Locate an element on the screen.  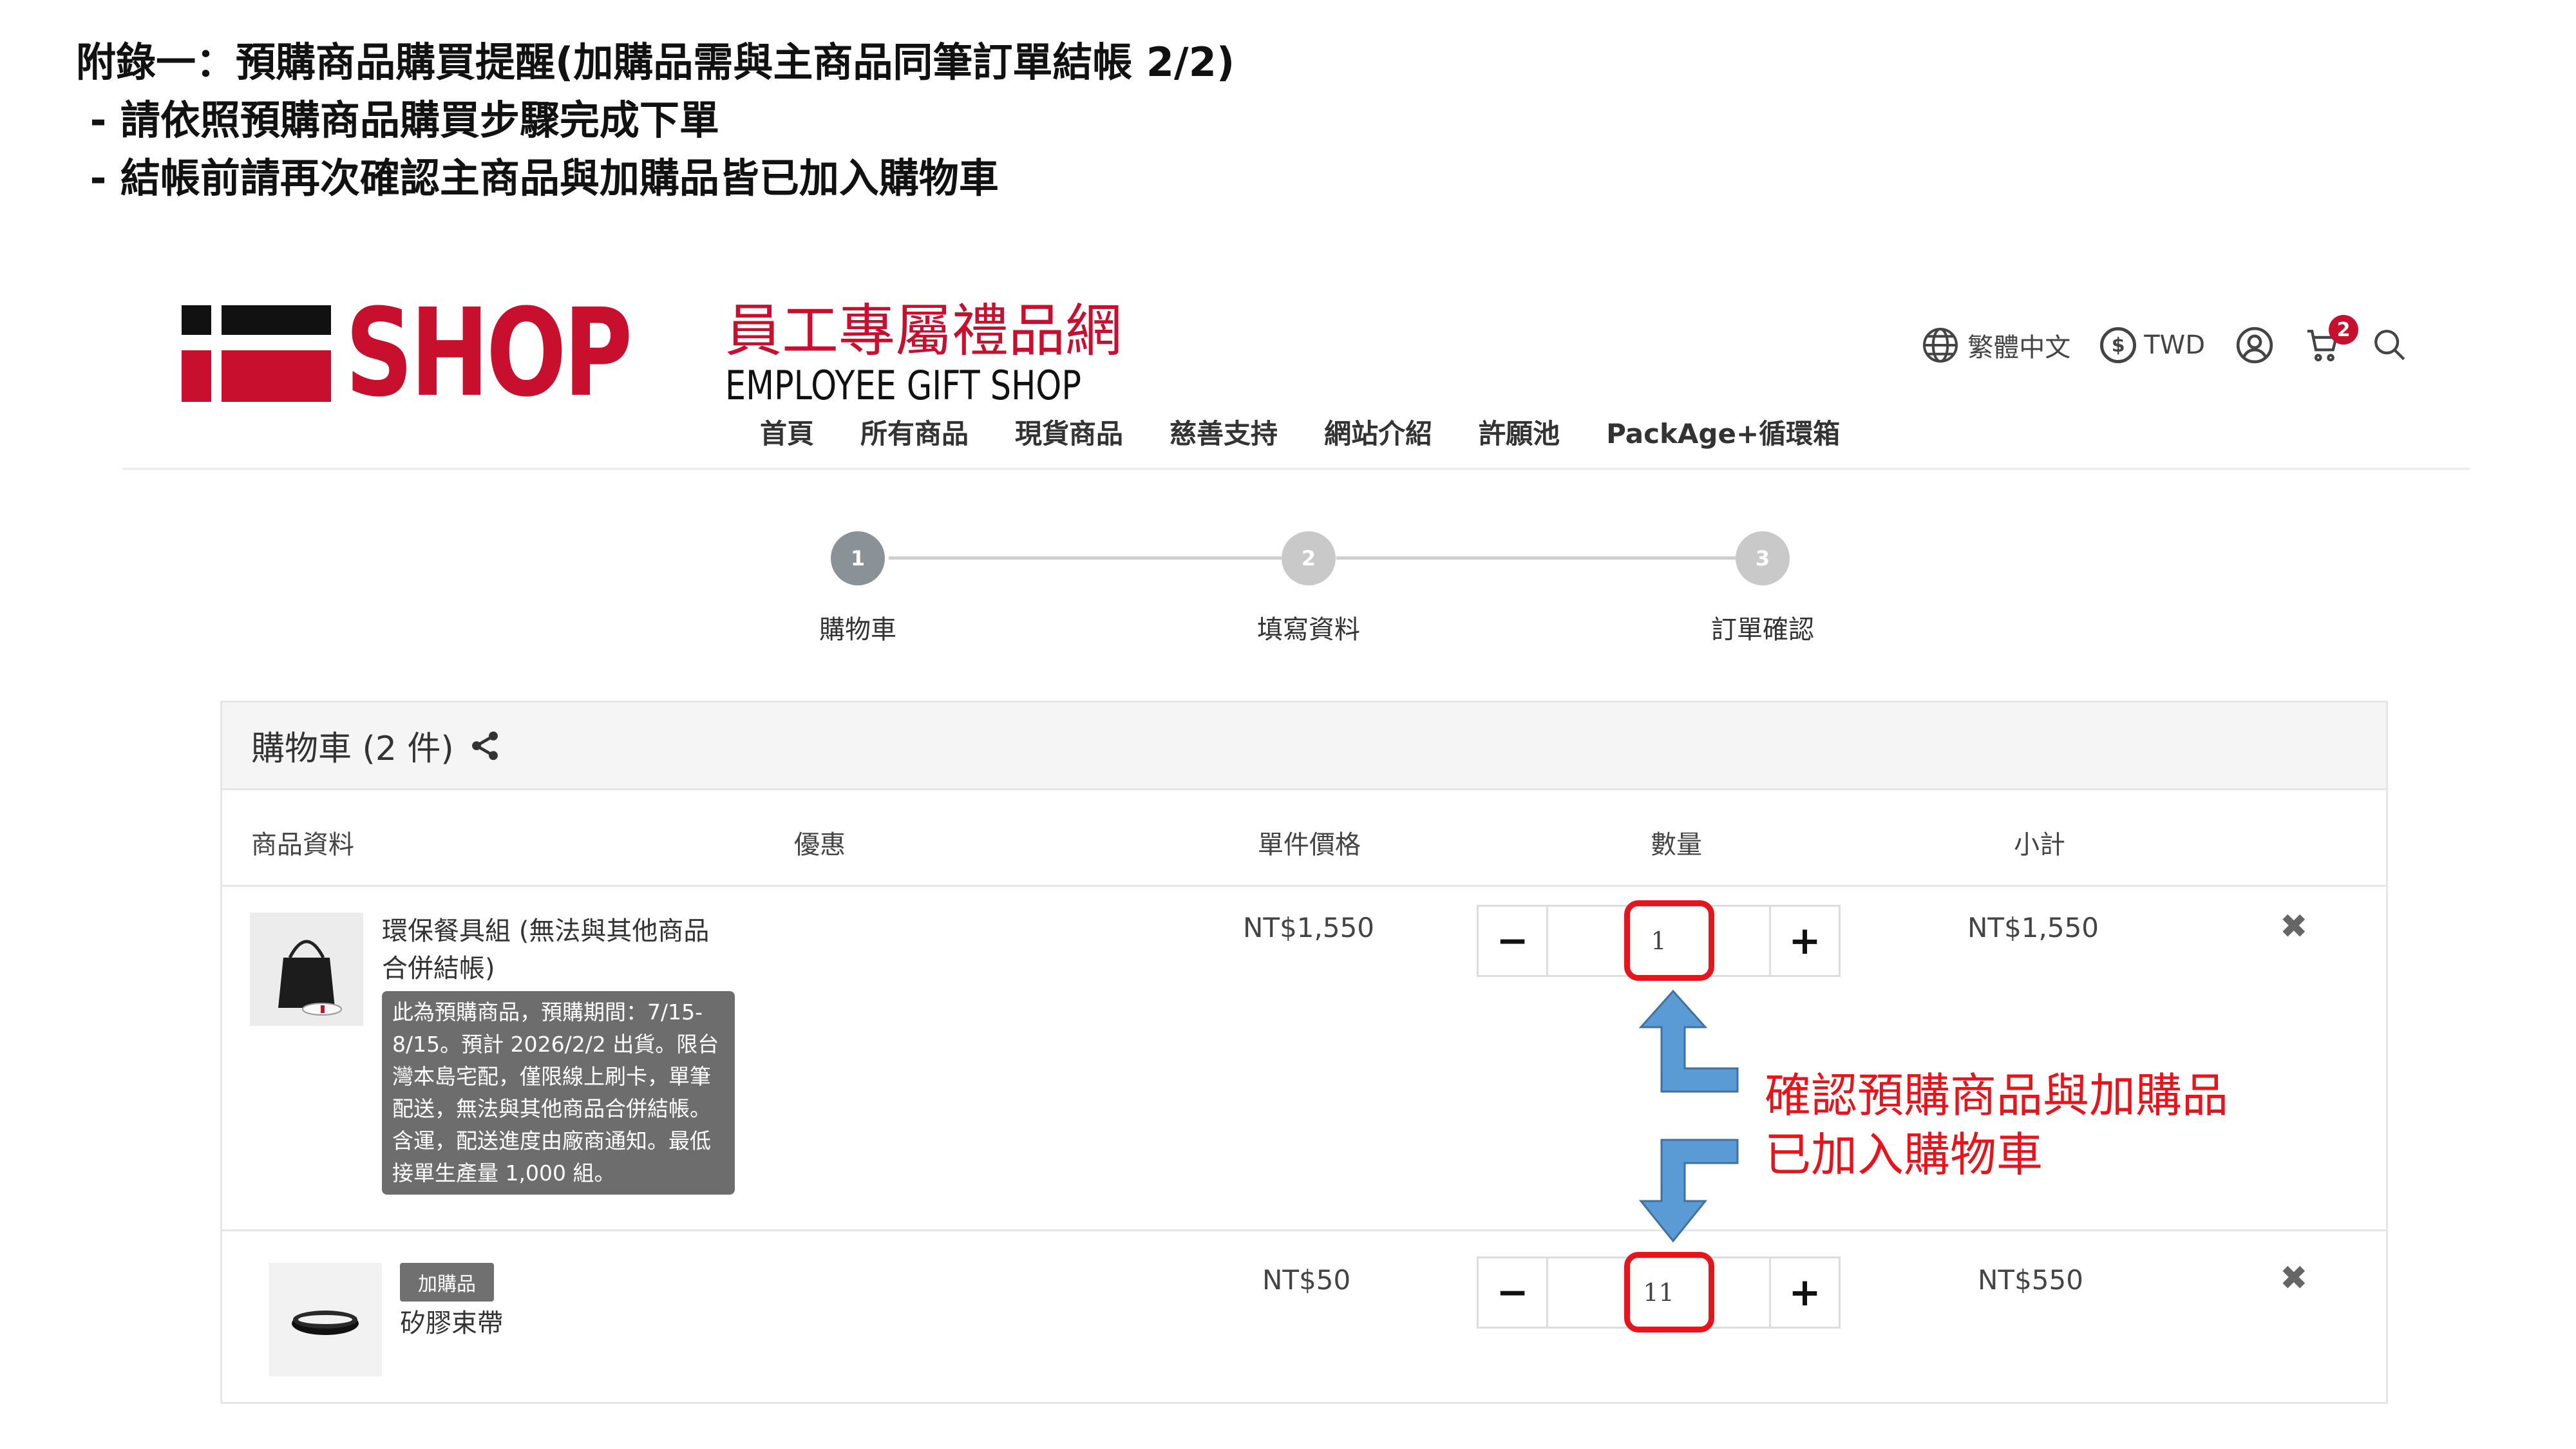
nav-wishlist: 許願池 is located at coordinates (1519, 431).